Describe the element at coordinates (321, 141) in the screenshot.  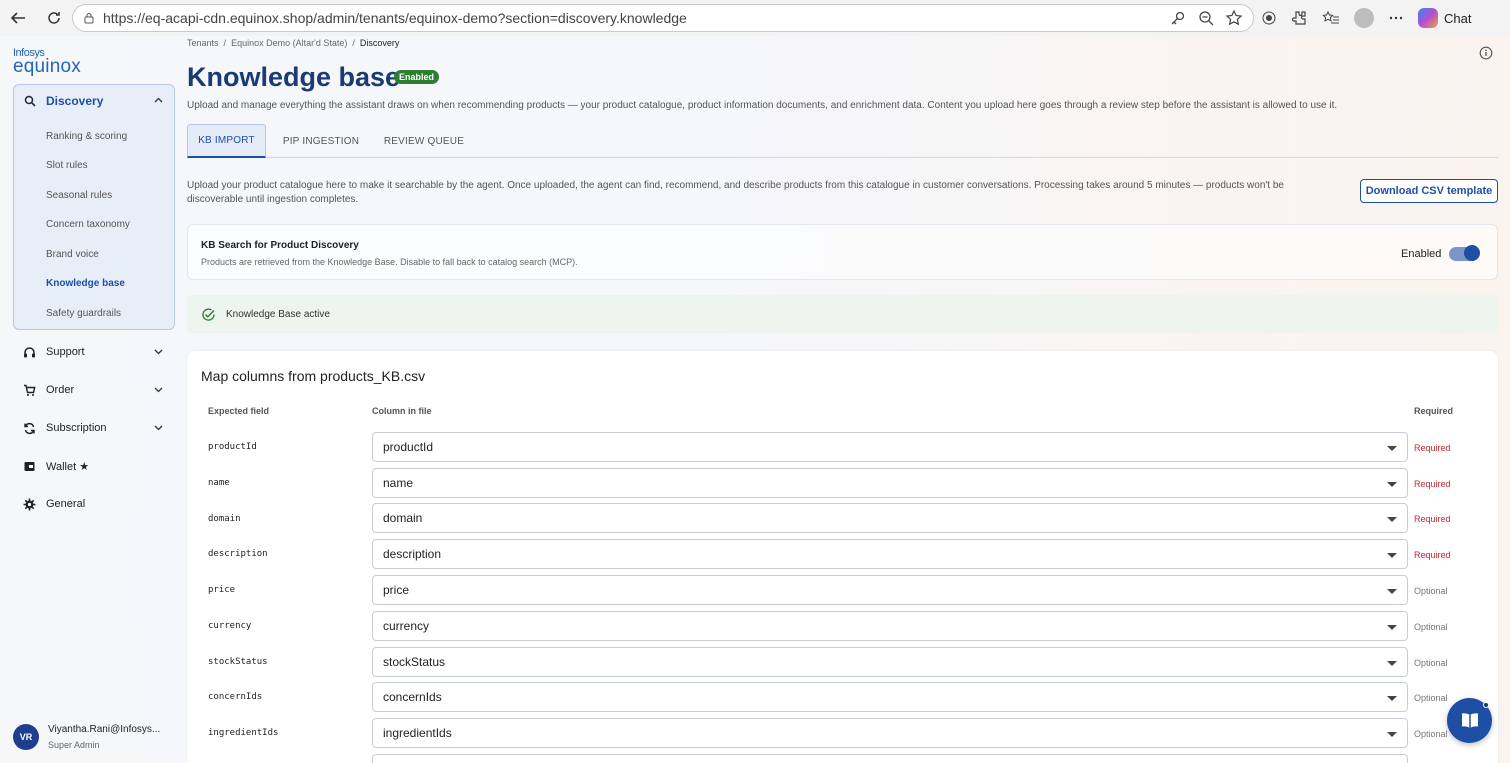
I see `tab-pip-ingestion: PIP INGESTION` at that location.